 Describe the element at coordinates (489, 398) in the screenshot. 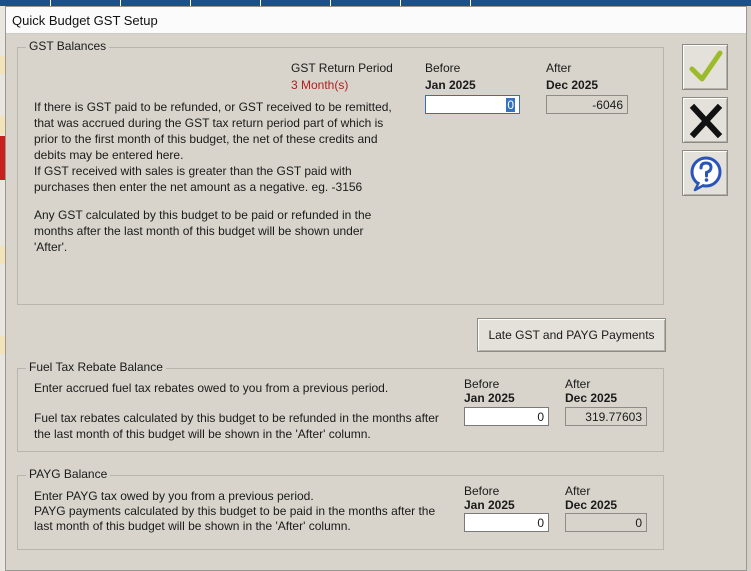

I see `fuel-before-month: Jan 2025` at that location.